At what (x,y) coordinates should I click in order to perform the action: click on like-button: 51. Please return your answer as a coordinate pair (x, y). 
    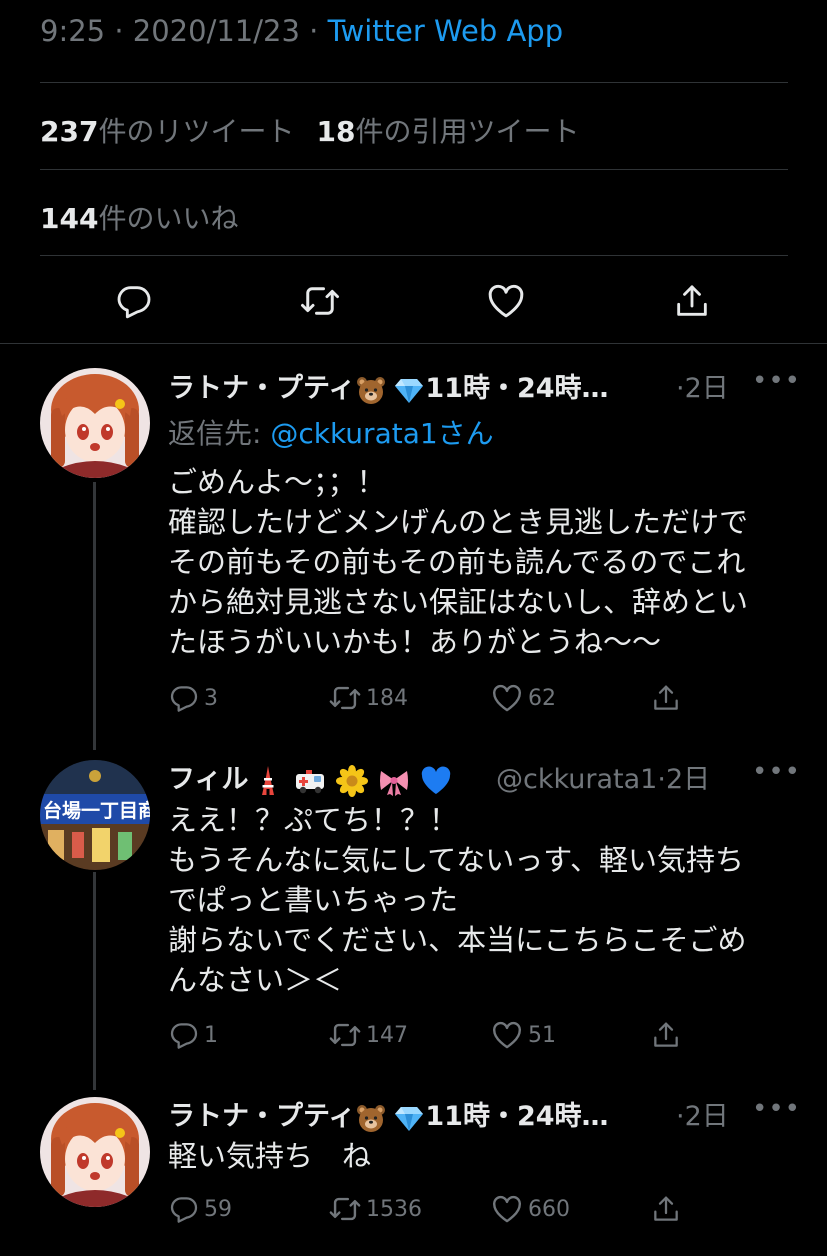
    Looking at the image, I should click on (523, 1035).